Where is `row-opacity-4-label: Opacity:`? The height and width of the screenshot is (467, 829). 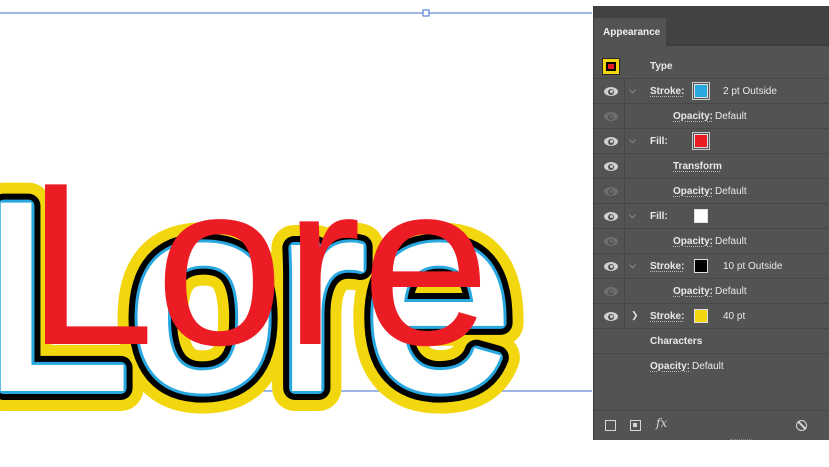 row-opacity-4-label: Opacity: is located at coordinates (693, 291).